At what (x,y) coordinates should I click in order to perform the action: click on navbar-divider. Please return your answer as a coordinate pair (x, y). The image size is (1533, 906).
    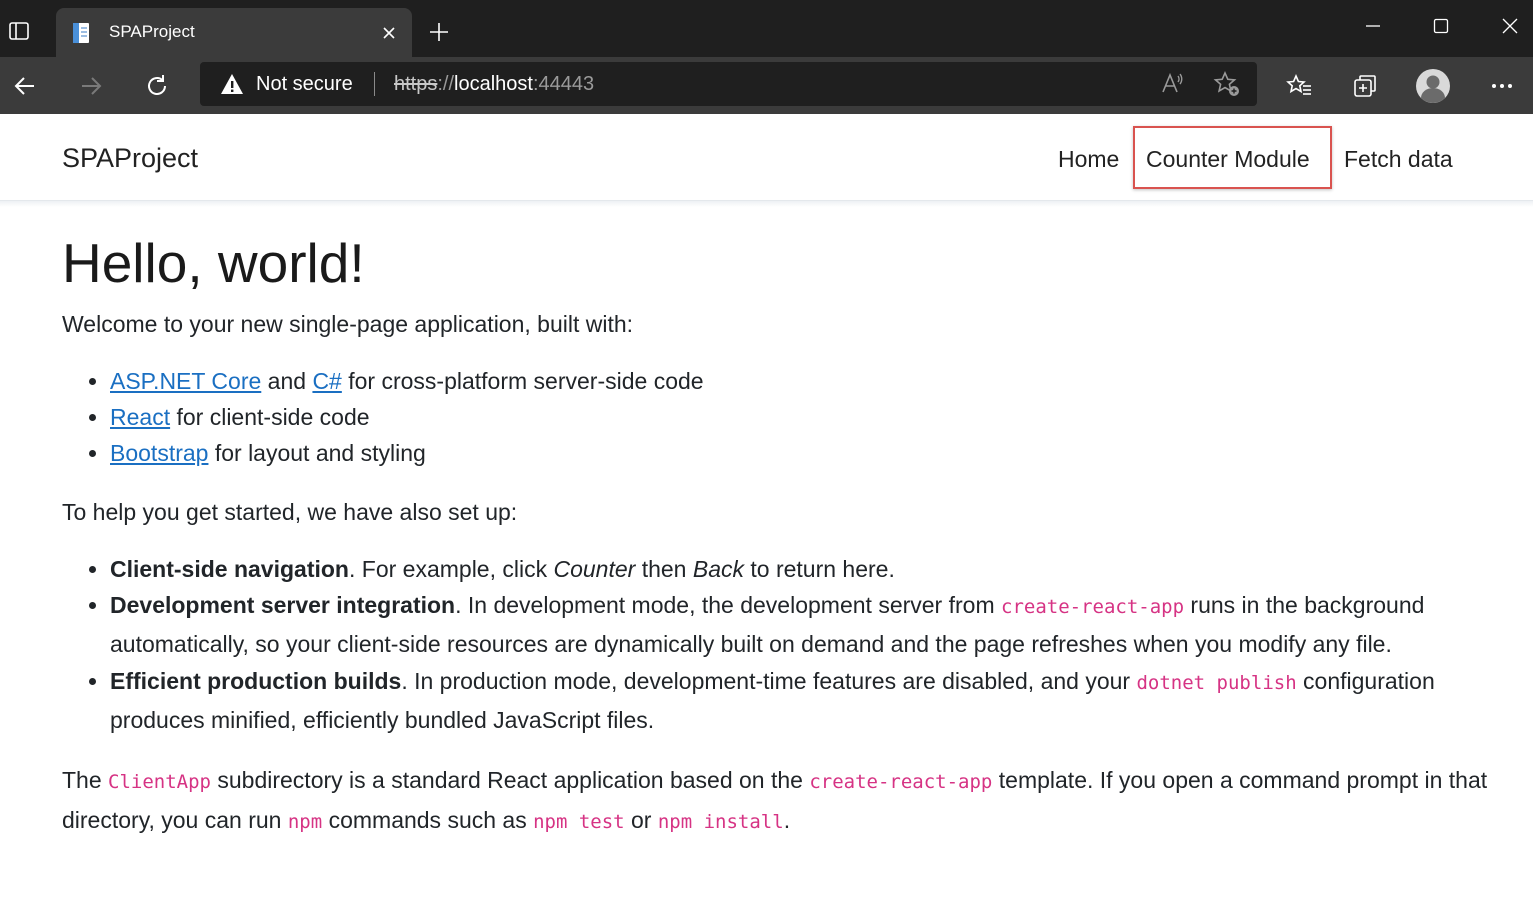
    Looking at the image, I should click on (766, 204).